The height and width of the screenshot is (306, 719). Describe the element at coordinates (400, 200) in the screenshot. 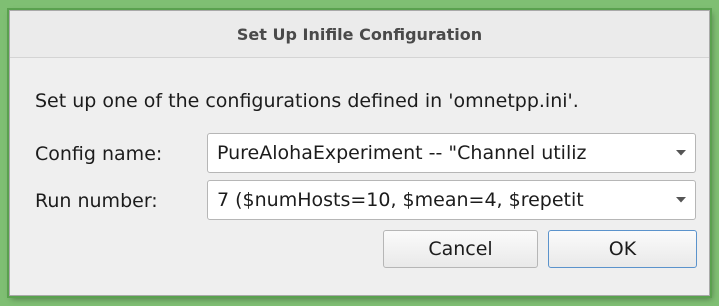

I see `run-number-value: 7 ($numHosts=10, $mean=4, $repetit` at that location.